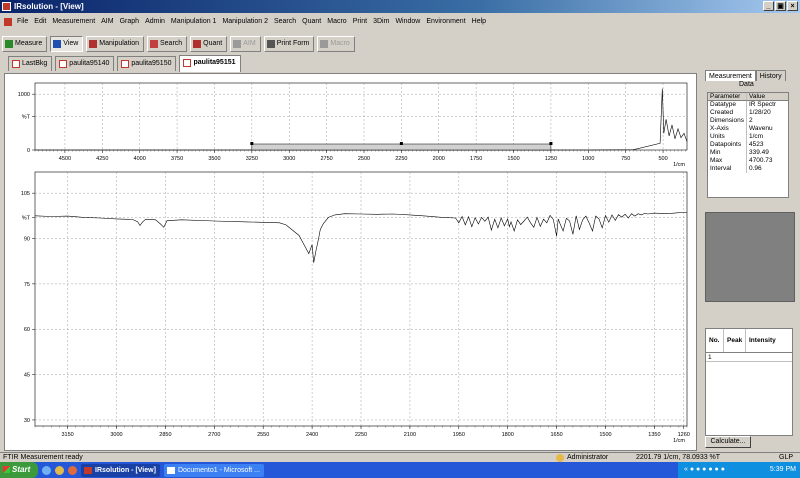 This screenshot has height=478, width=800. I want to click on search-icon, so click(153, 44).